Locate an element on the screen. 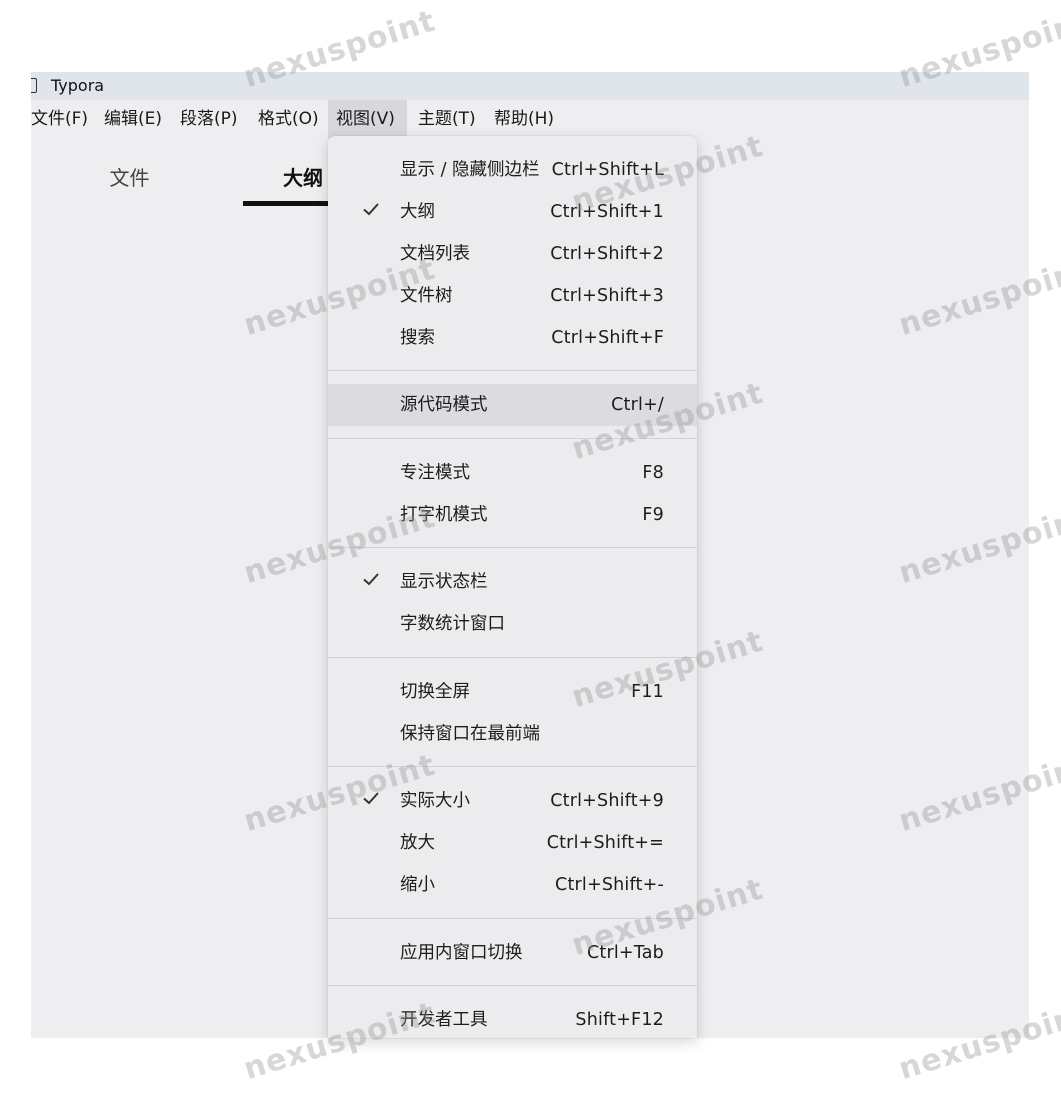  menu-item-shortcut: F8 is located at coordinates (653, 473).